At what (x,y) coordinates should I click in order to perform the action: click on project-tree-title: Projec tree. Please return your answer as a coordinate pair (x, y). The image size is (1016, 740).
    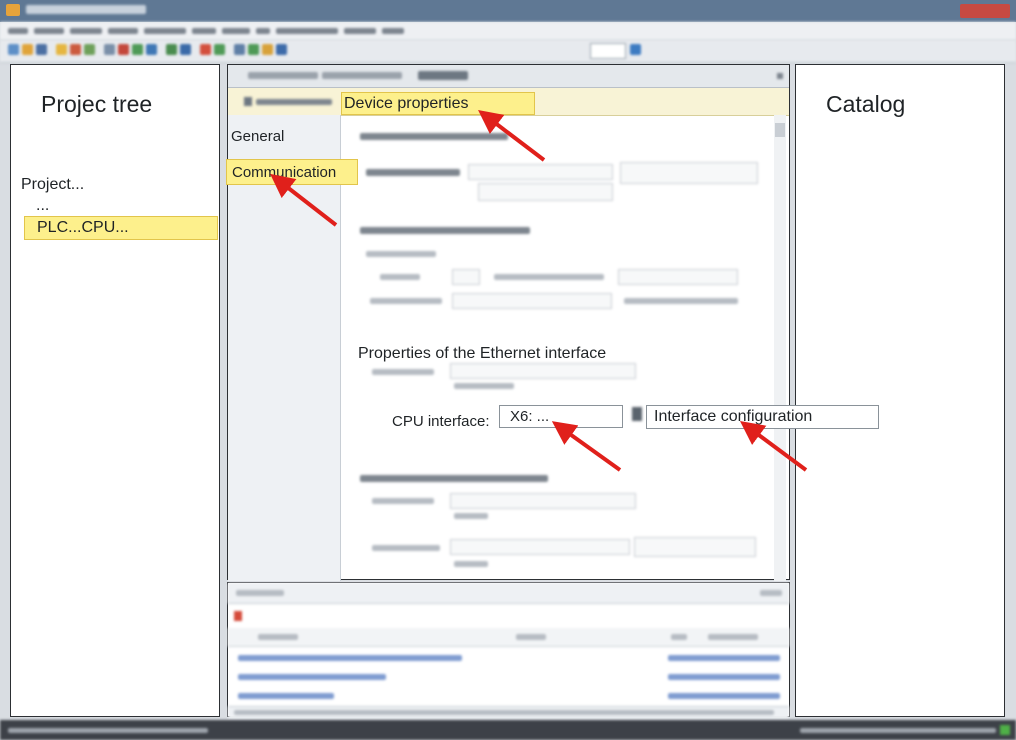
    Looking at the image, I should click on (97, 104).